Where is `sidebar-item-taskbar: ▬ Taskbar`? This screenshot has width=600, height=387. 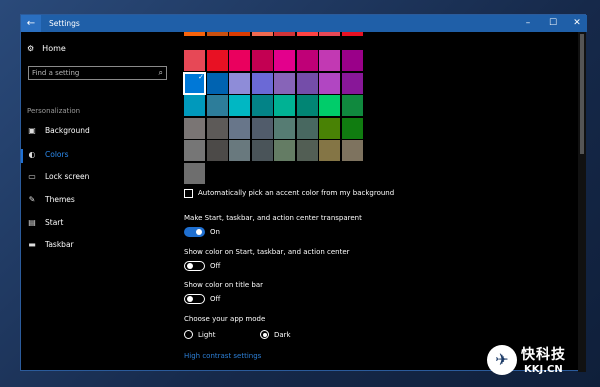
sidebar-item-taskbar: ▬ Taskbar is located at coordinates (50, 244).